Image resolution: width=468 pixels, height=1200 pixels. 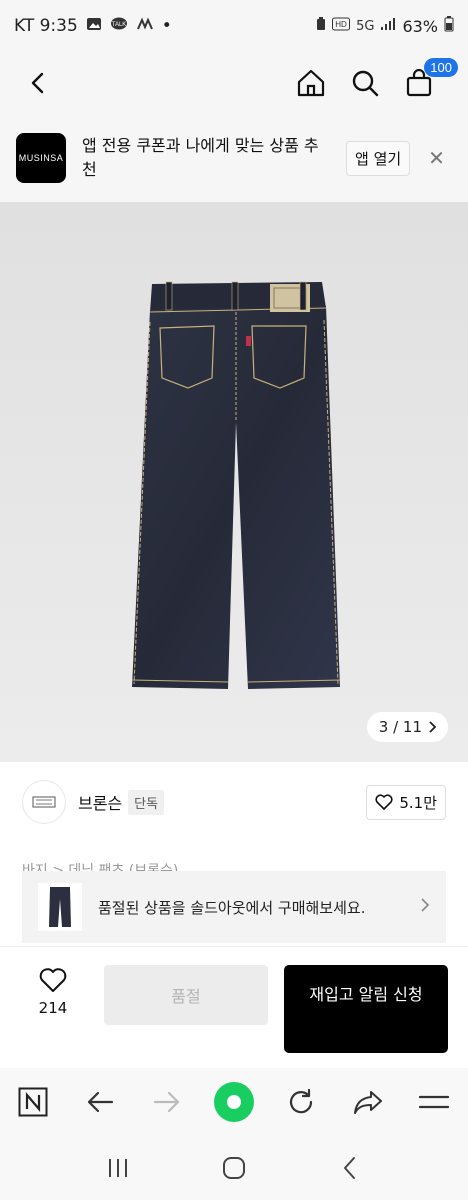 I want to click on brand-like-button: 5.1만, so click(x=406, y=802).